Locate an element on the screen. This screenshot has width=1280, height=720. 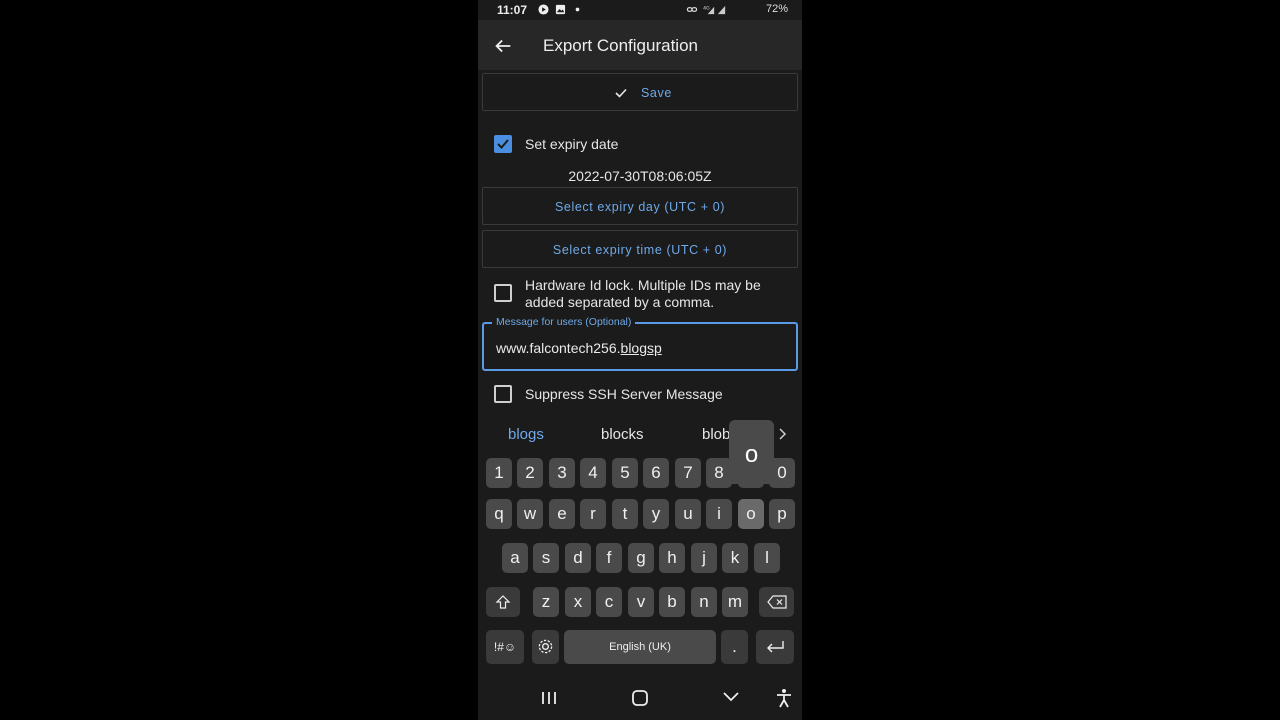
key-p: p is located at coordinates (782, 514).